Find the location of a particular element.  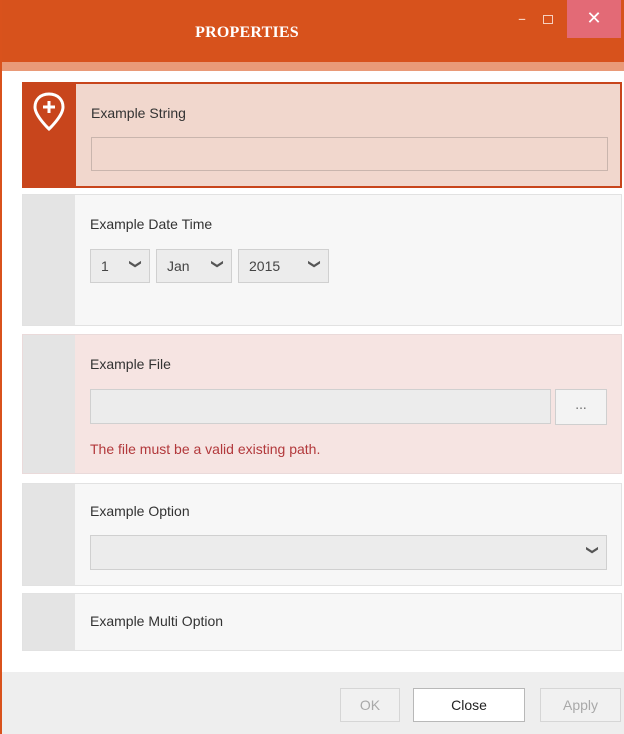

close-window-button: ✕ is located at coordinates (594, 19).